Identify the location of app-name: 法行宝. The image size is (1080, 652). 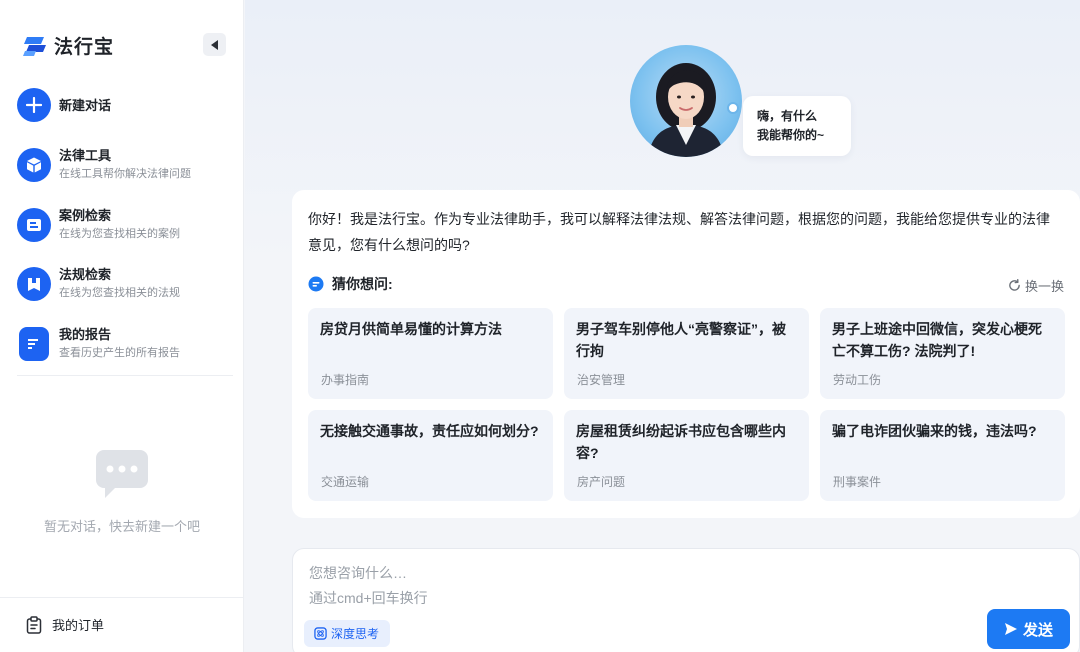
(84, 47).